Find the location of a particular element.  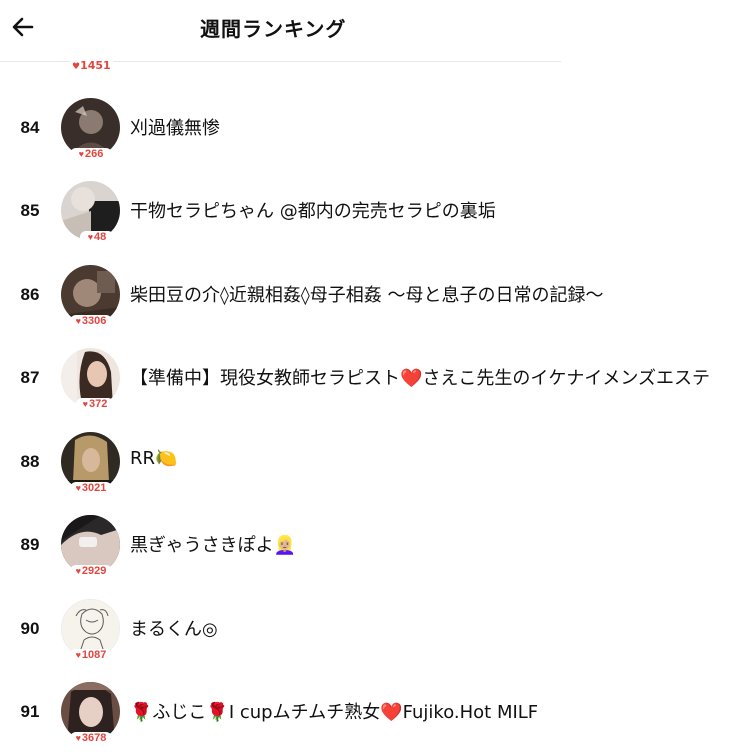

account-name: まるくん◎ is located at coordinates (440, 628).